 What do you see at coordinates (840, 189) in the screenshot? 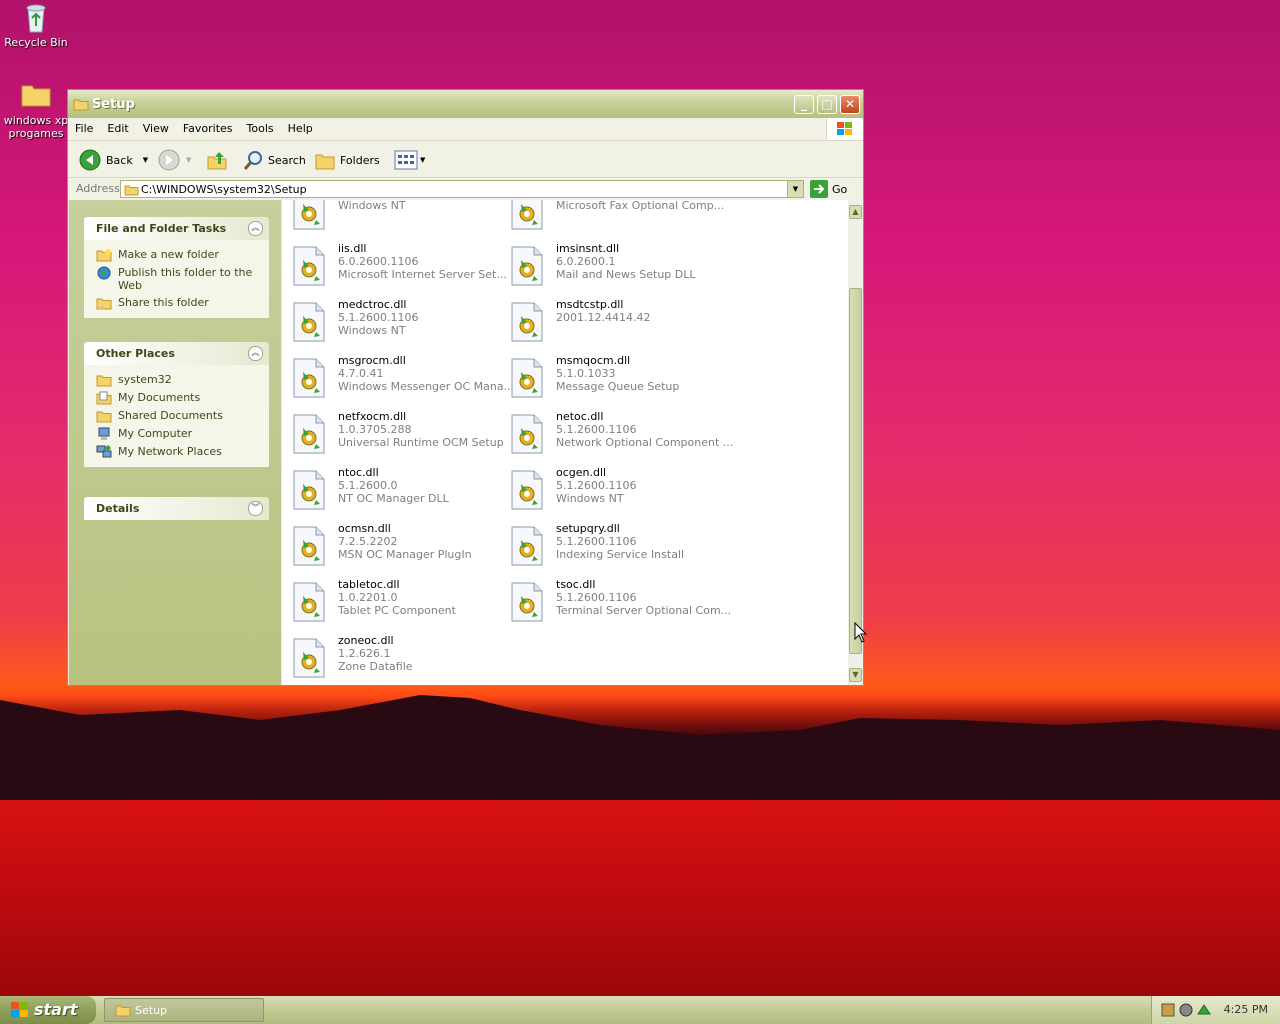
I see `go-label: Go` at bounding box center [840, 189].